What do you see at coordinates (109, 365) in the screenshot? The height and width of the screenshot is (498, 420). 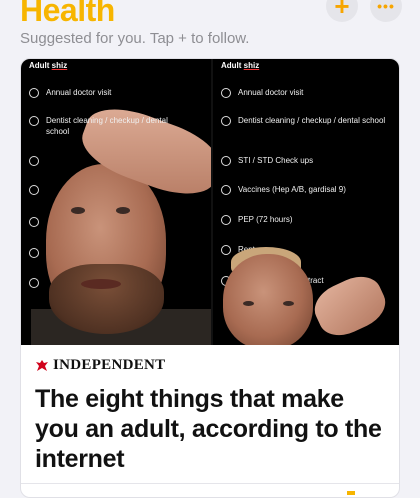 I see `publisher-name: INDEPENDENT` at bounding box center [109, 365].